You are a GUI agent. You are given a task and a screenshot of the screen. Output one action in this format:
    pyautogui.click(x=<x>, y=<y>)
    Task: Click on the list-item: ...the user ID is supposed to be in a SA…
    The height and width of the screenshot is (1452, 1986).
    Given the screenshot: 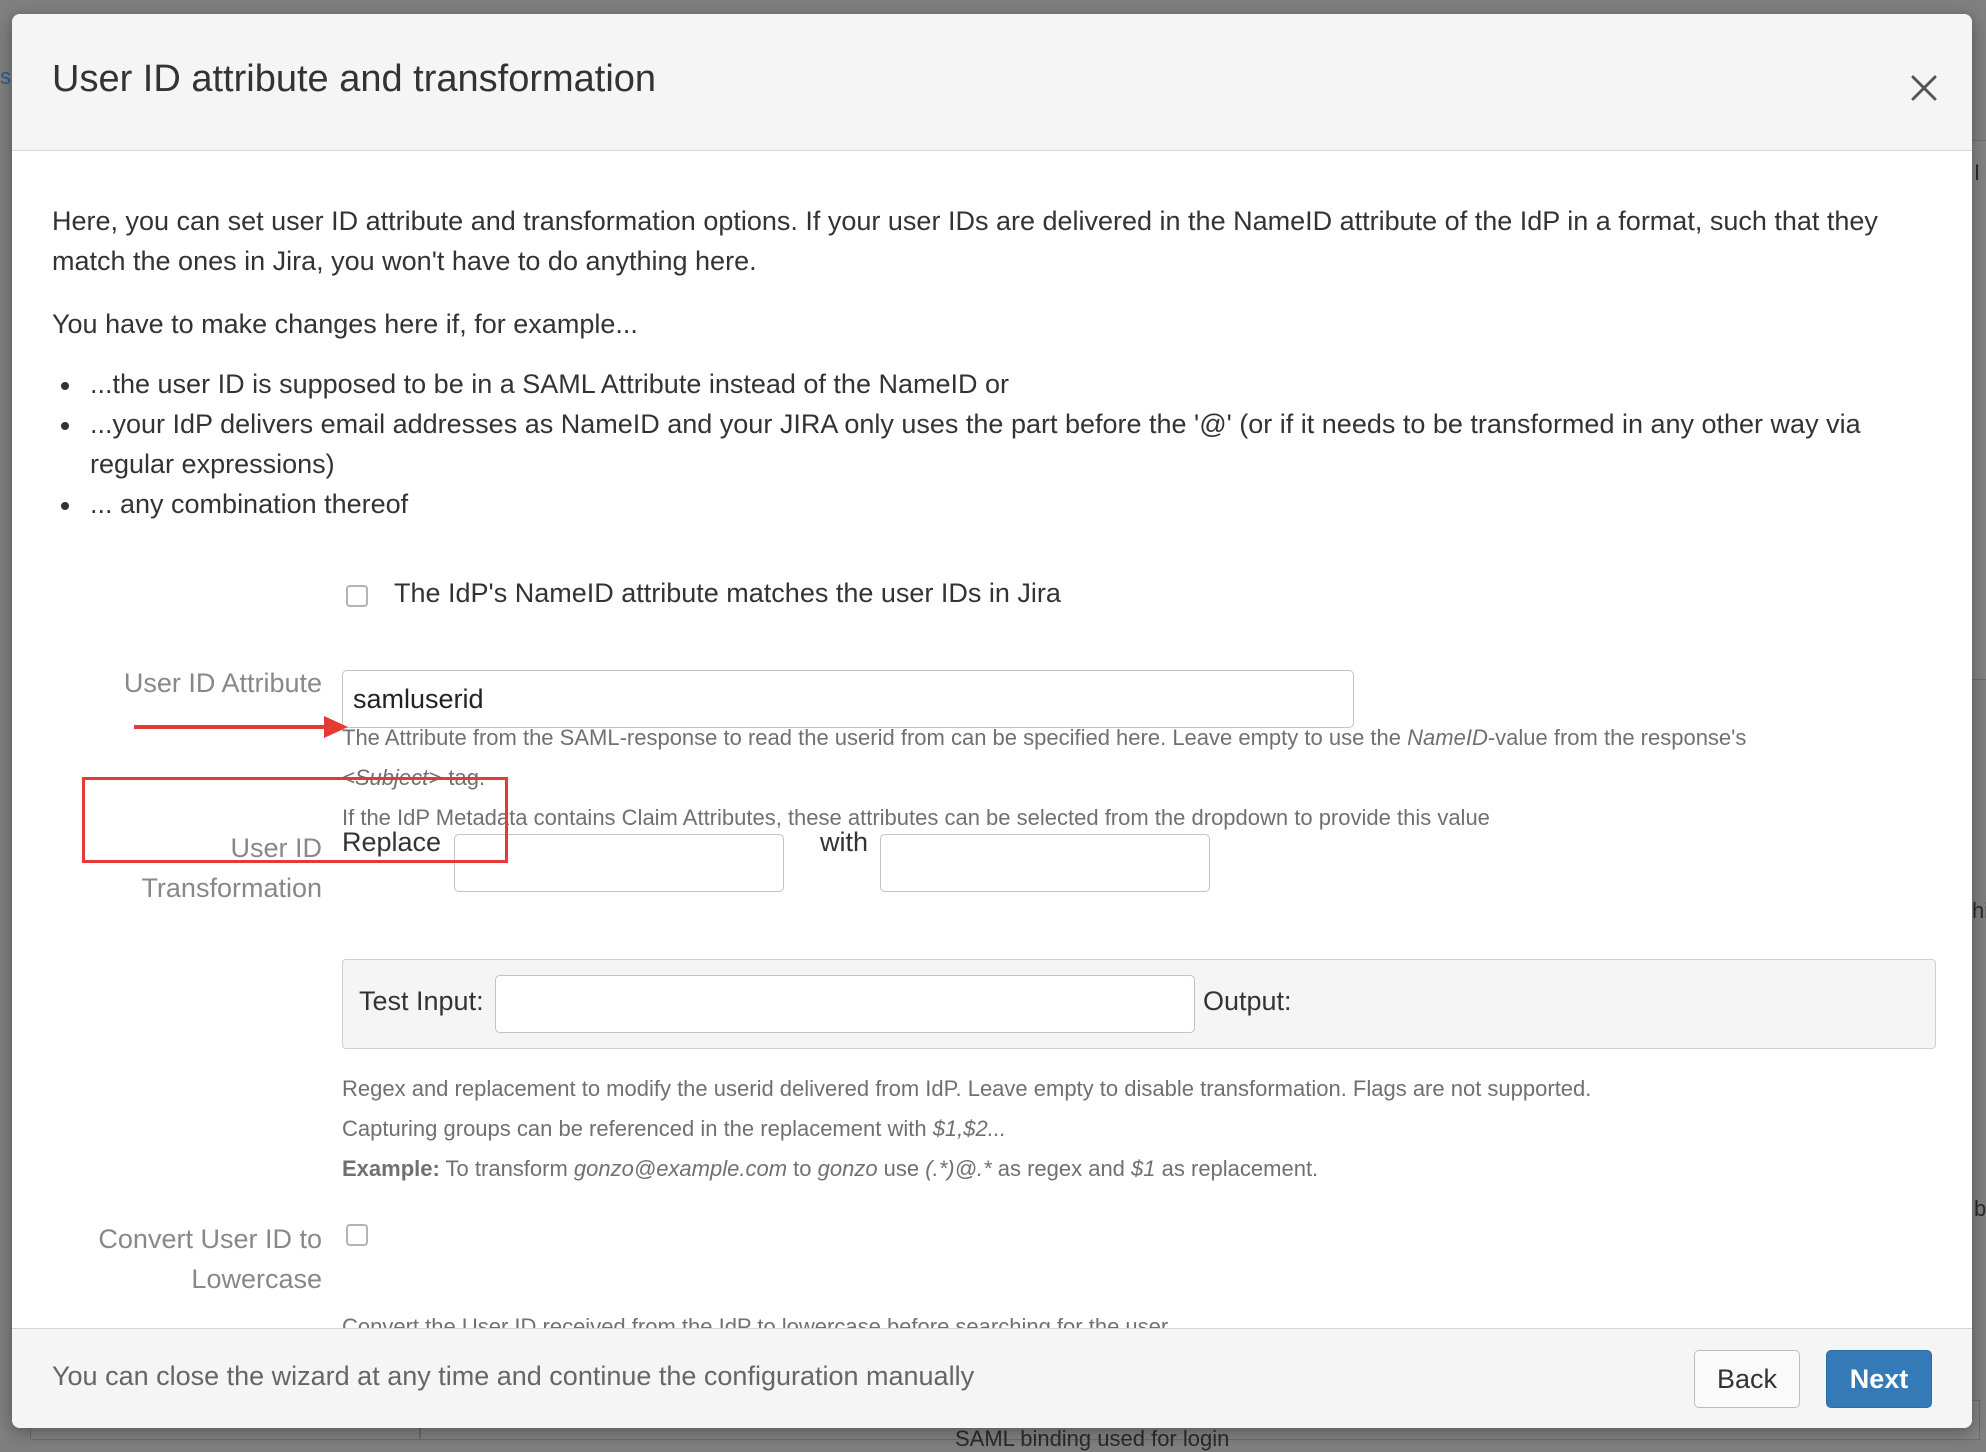 What is the action you would take?
    pyautogui.click(x=972, y=384)
    